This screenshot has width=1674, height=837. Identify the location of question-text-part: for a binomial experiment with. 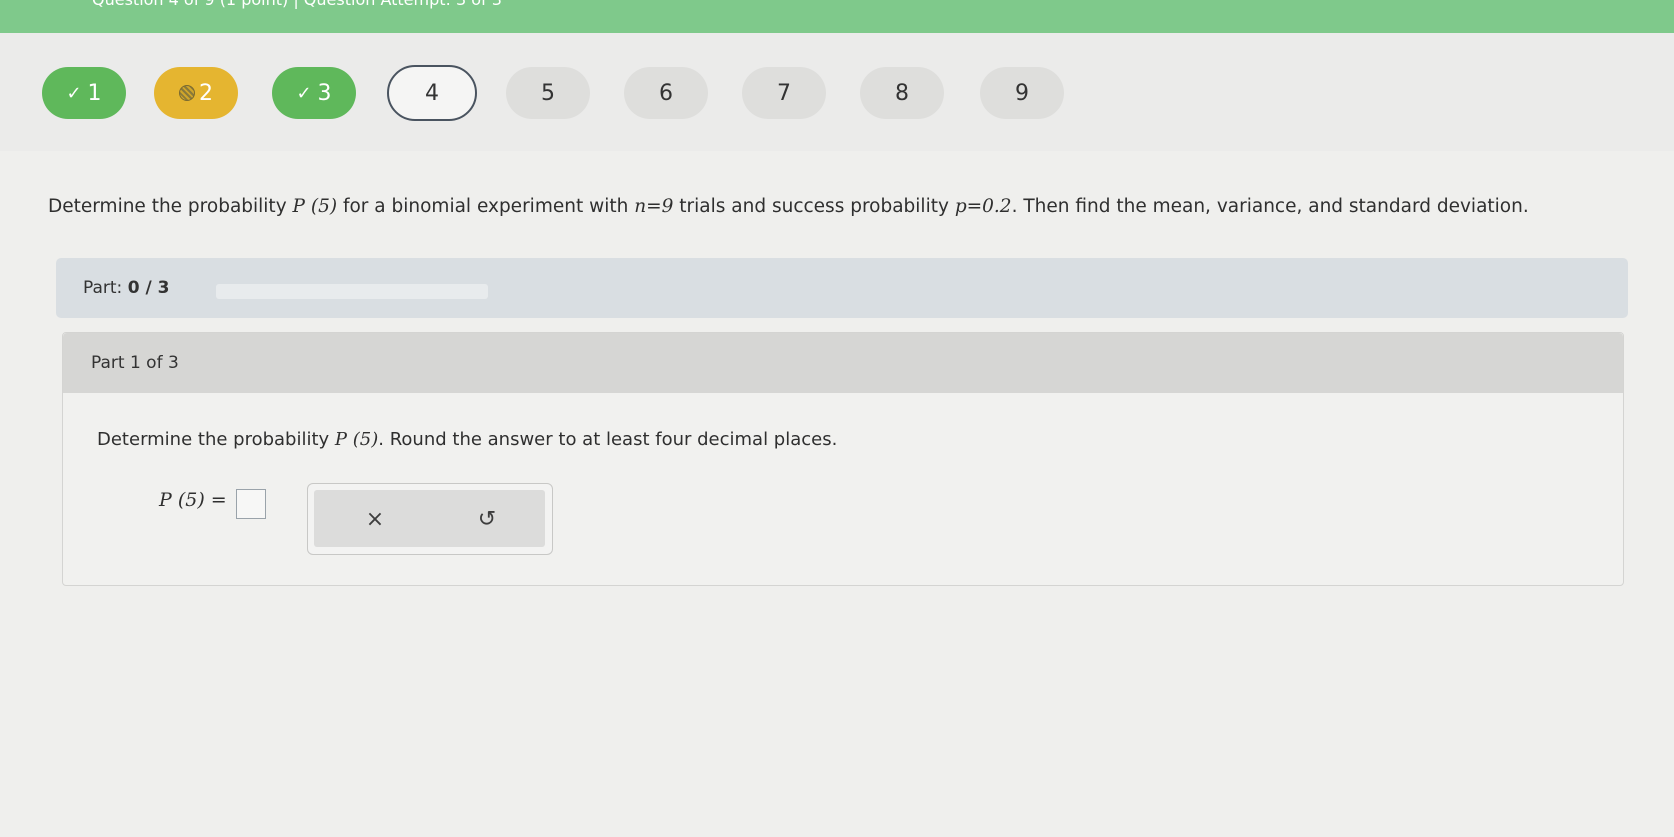
(486, 206).